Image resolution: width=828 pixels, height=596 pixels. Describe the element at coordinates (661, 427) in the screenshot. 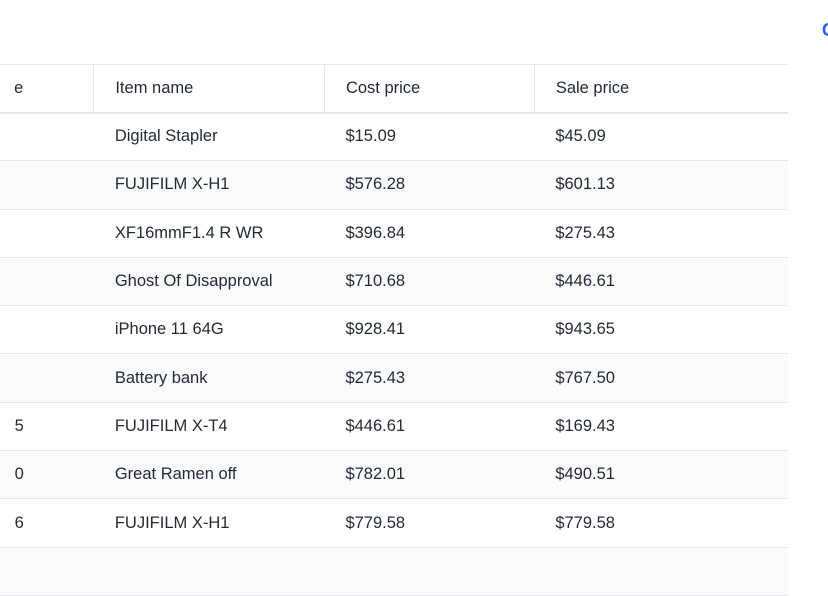

I see `cell-sale-price: $169.43` at that location.